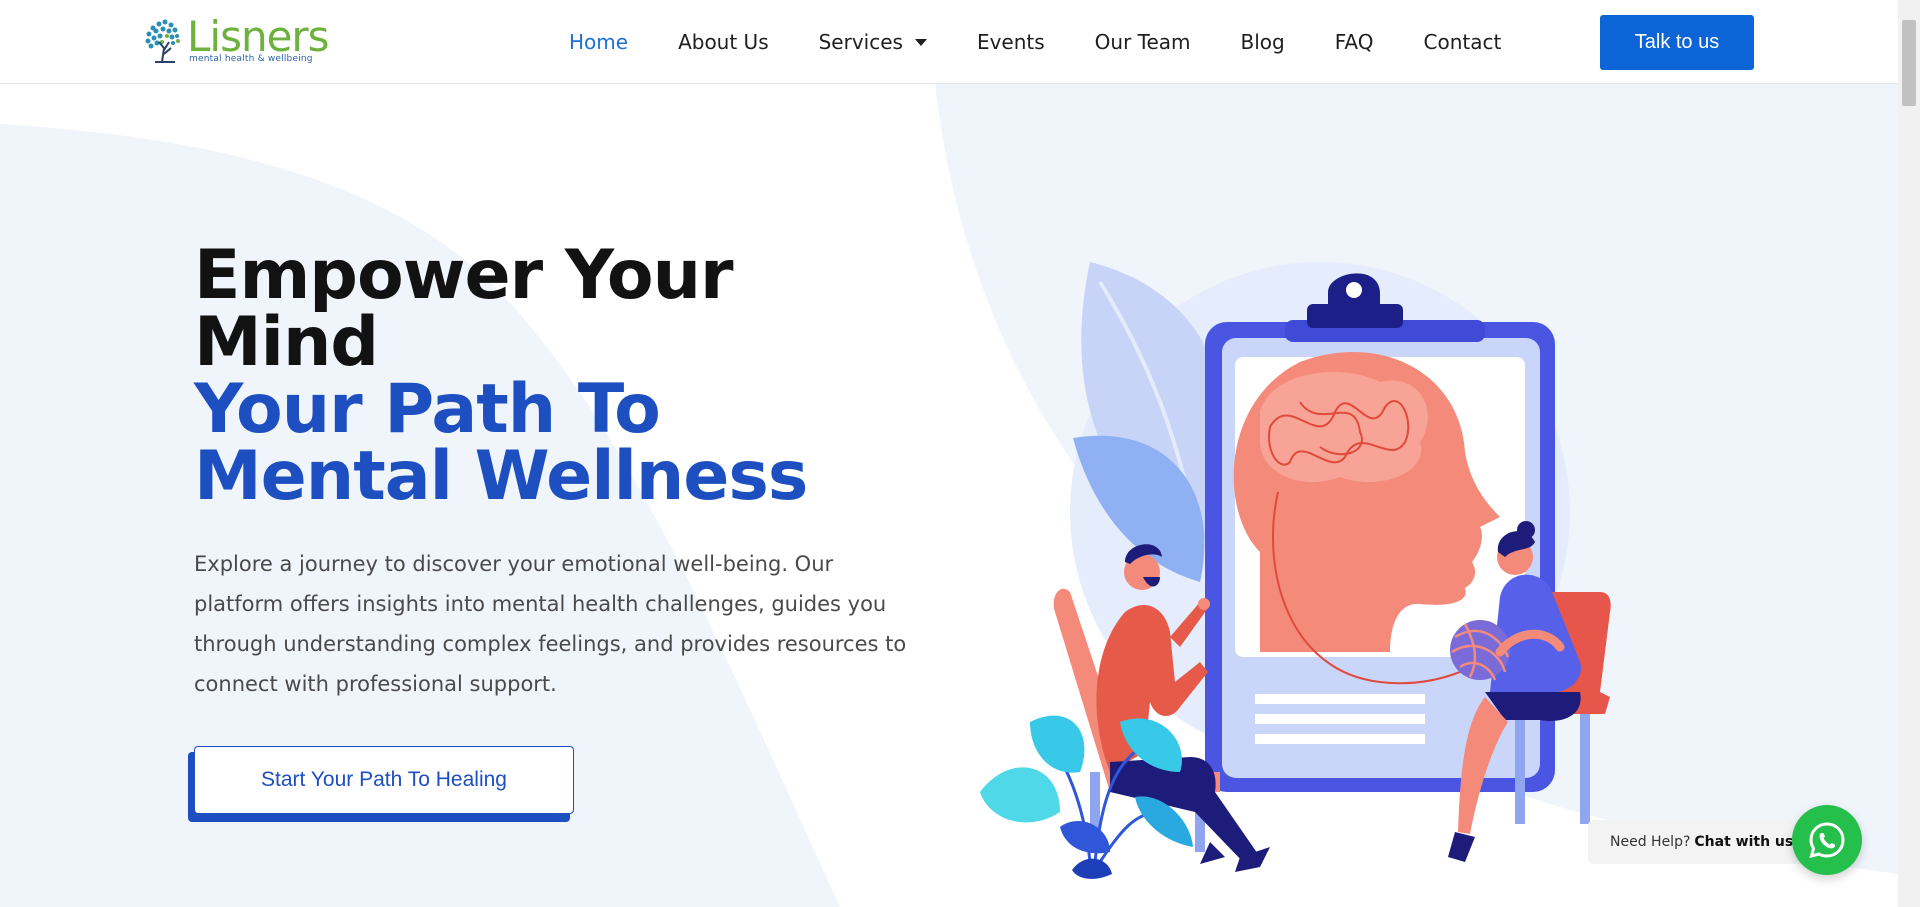 Image resolution: width=1920 pixels, height=907 pixels. Describe the element at coordinates (384, 780) in the screenshot. I see `start-path-button: Start Your Path To Healing` at that location.